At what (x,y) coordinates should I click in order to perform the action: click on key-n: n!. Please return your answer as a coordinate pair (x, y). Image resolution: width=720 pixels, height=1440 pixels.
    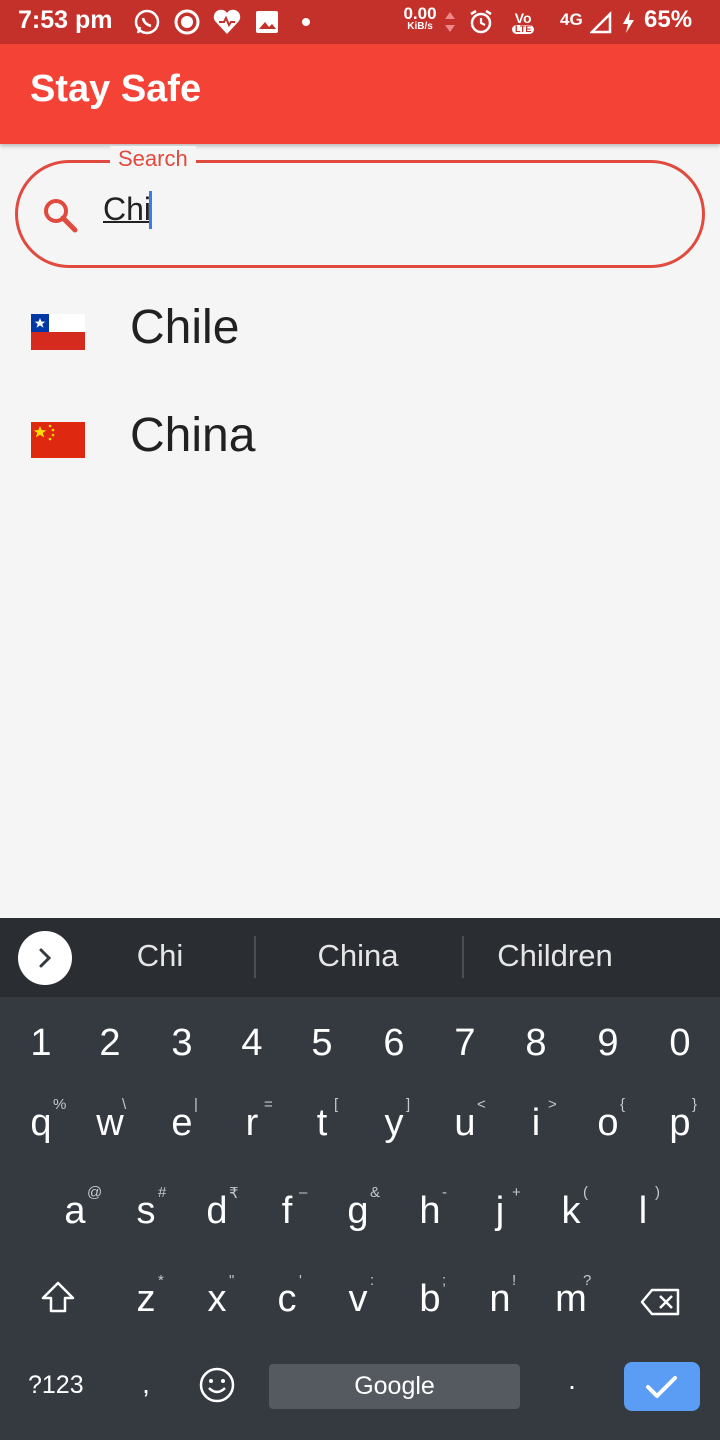
    Looking at the image, I should click on (500, 1296).